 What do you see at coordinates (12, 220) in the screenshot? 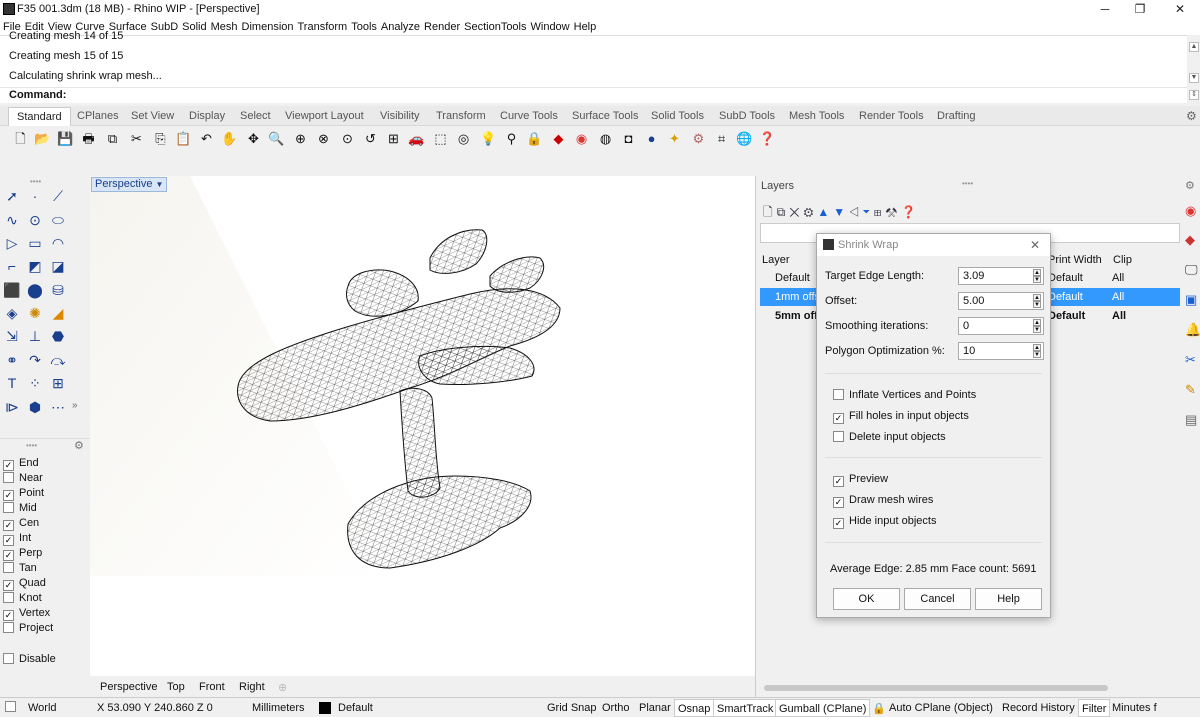
I see `curve-icon: ∿` at bounding box center [12, 220].